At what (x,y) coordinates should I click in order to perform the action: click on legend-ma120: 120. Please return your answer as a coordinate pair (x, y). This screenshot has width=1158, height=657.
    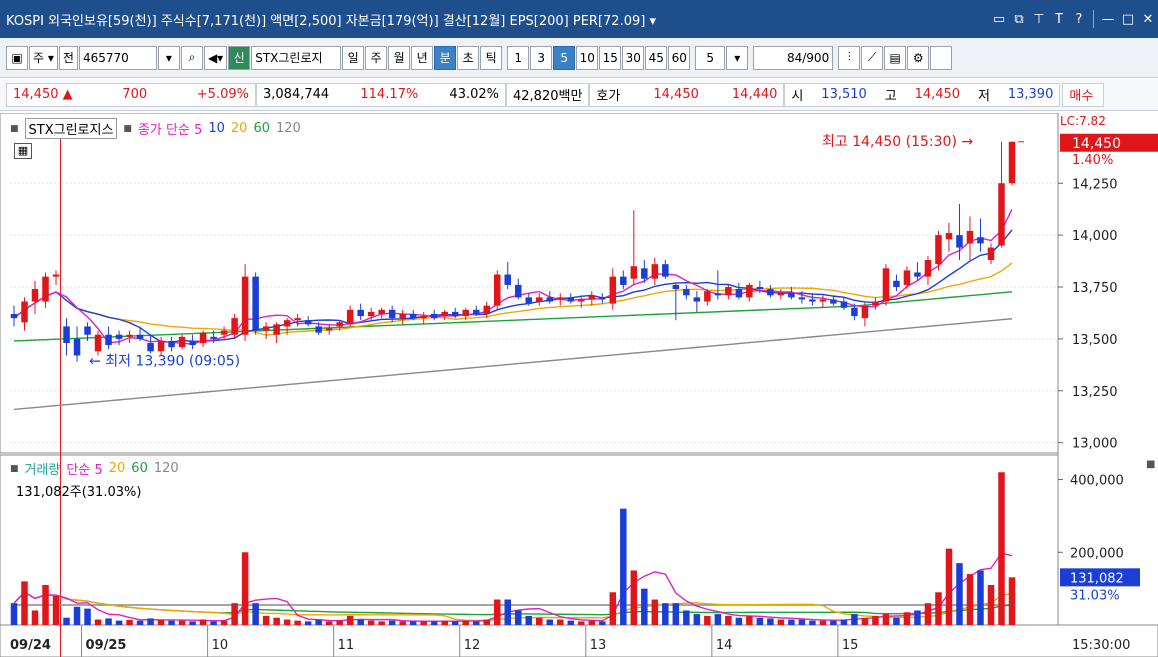
    Looking at the image, I should click on (288, 128).